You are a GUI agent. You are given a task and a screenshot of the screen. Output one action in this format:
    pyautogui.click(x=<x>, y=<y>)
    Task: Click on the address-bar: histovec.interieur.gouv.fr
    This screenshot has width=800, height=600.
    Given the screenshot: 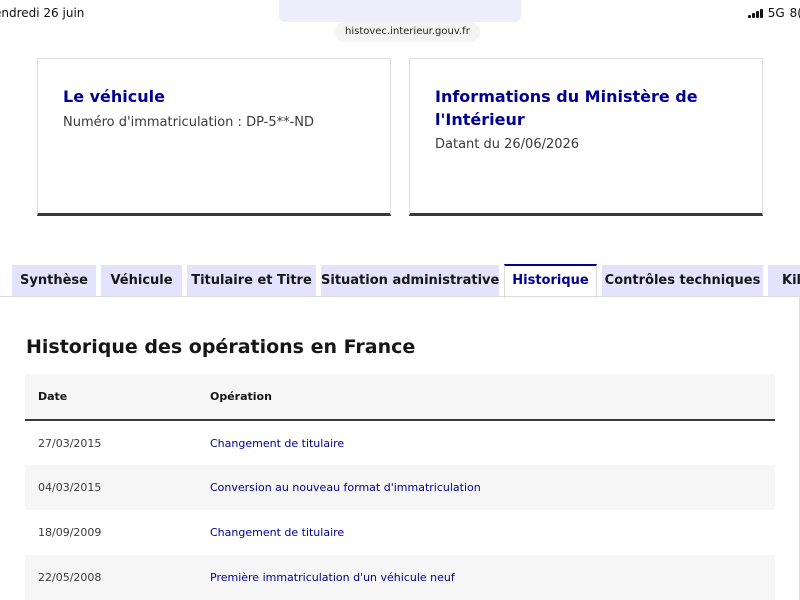 What is the action you would take?
    pyautogui.click(x=407, y=32)
    